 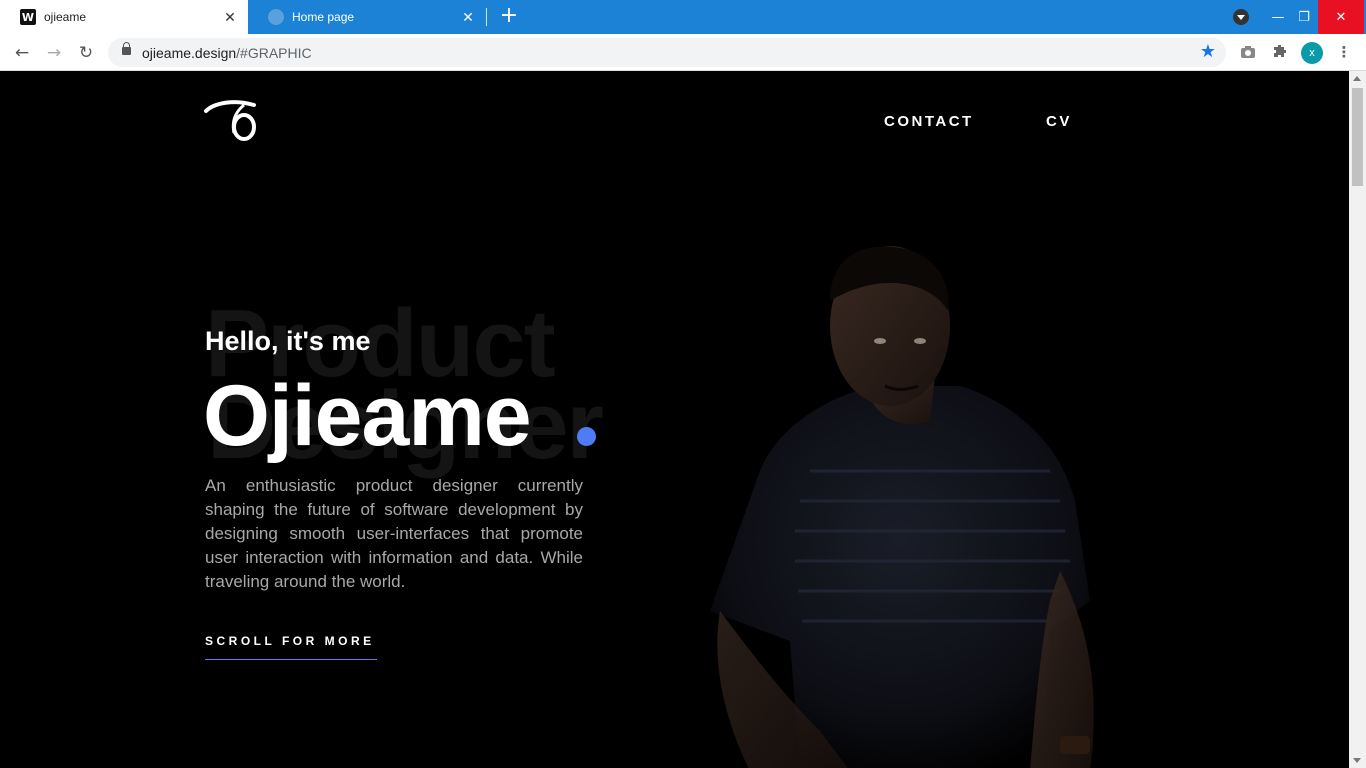 What do you see at coordinates (1304, 17) in the screenshot?
I see `restore-icon: ❐` at bounding box center [1304, 17].